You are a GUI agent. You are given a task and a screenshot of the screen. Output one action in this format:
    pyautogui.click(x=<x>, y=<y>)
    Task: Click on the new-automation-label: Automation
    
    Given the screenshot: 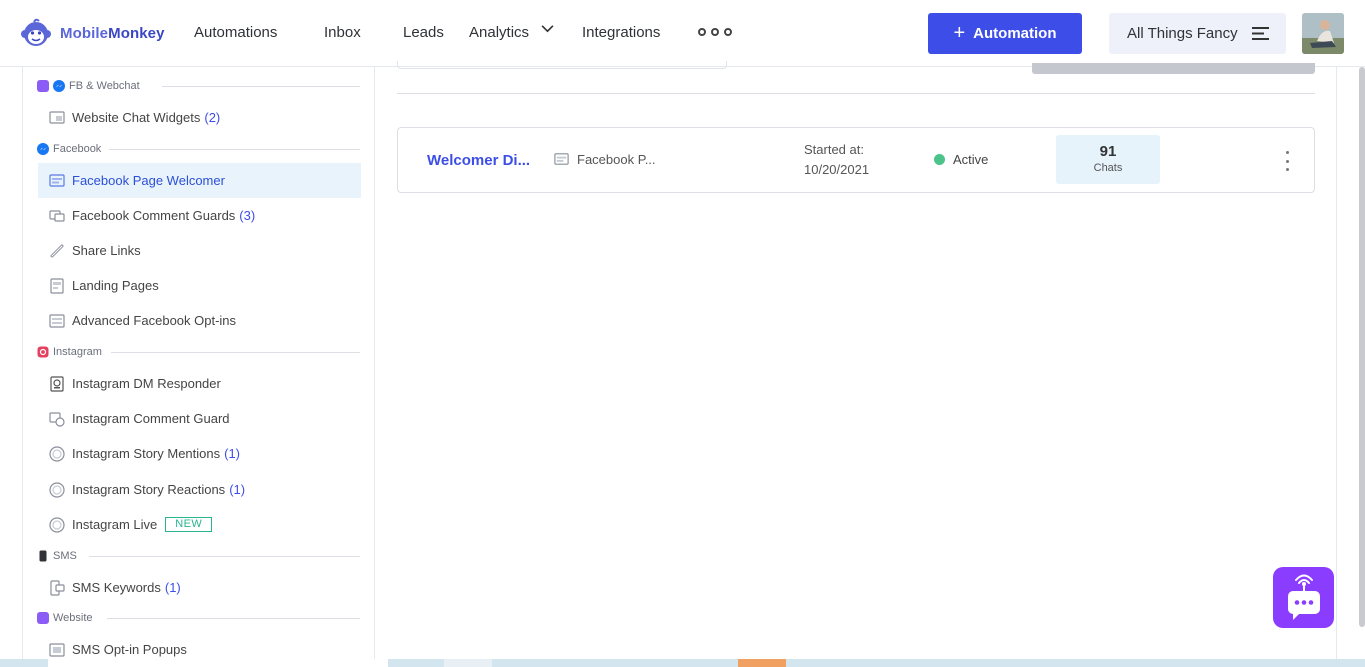 What is the action you would take?
    pyautogui.click(x=1015, y=33)
    